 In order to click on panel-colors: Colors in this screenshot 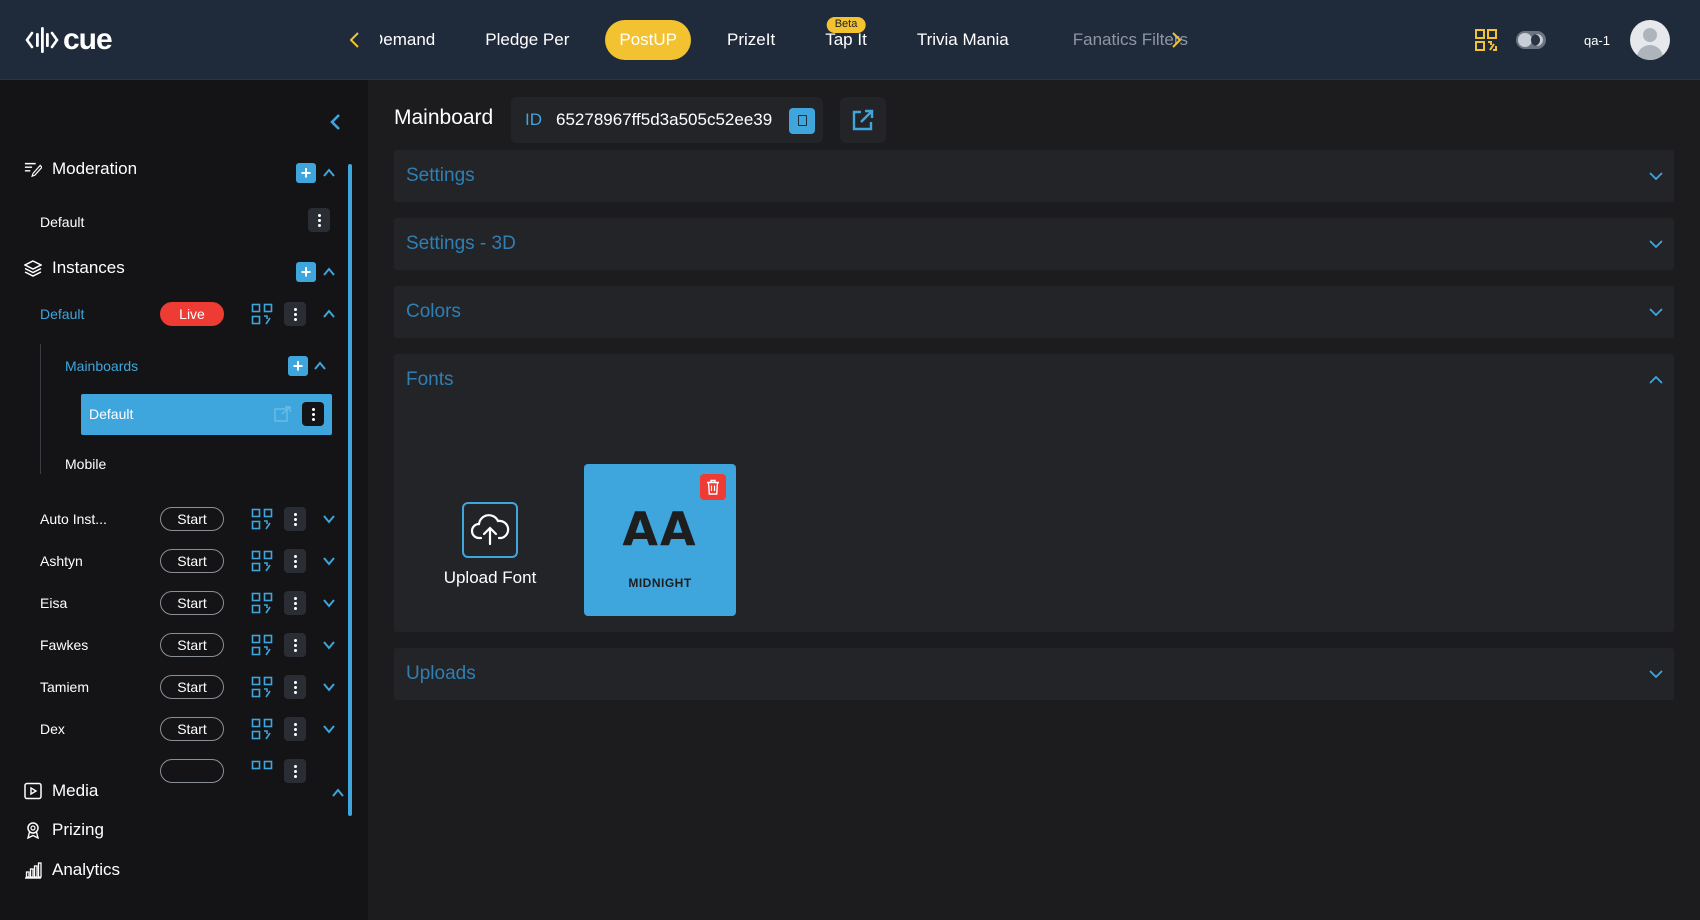, I will do `click(1034, 312)`.